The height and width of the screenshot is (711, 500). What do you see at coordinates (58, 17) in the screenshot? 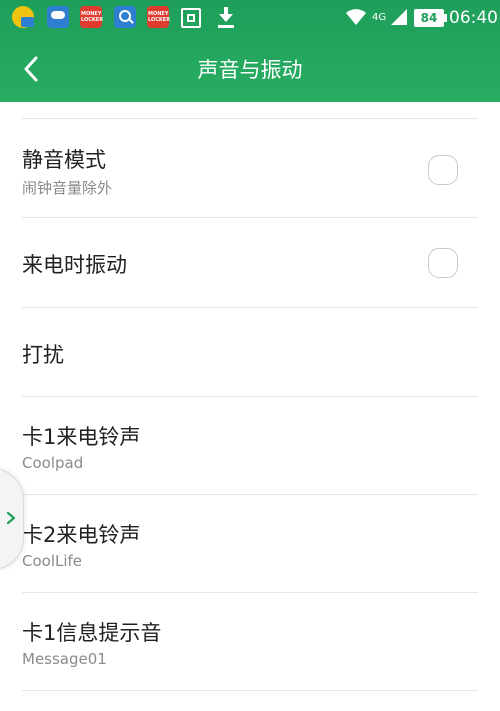
I see `cloud-icon` at bounding box center [58, 17].